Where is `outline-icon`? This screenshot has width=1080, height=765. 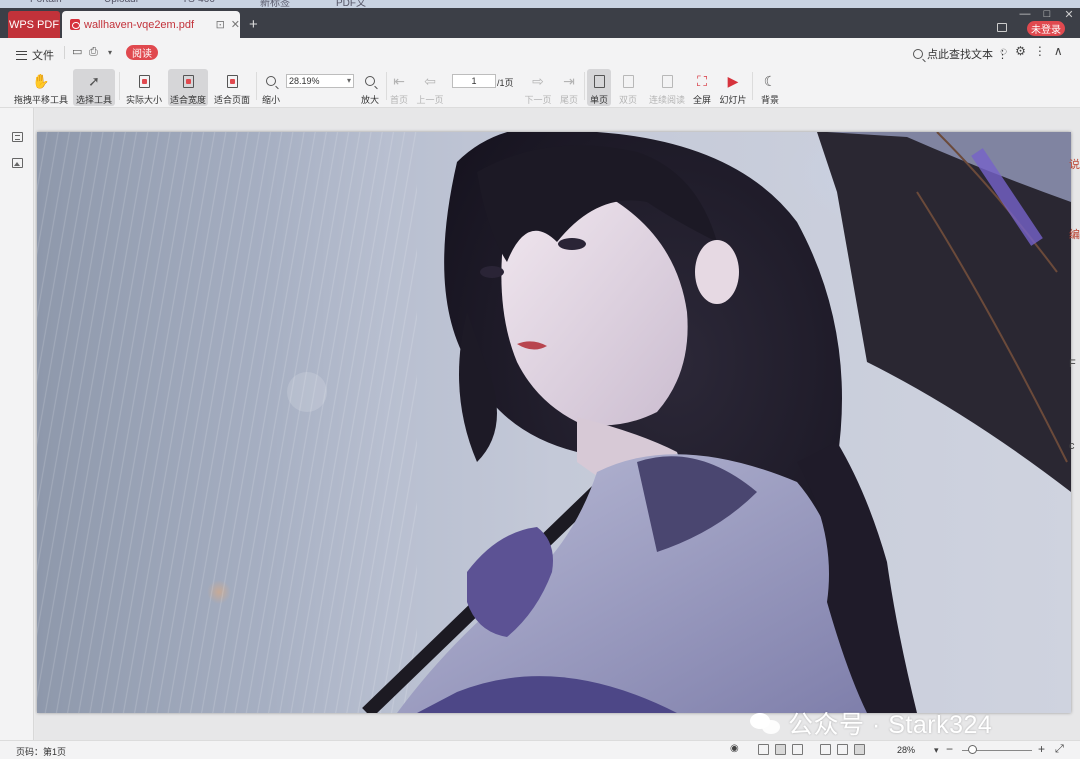
outline-icon is located at coordinates (17, 137).